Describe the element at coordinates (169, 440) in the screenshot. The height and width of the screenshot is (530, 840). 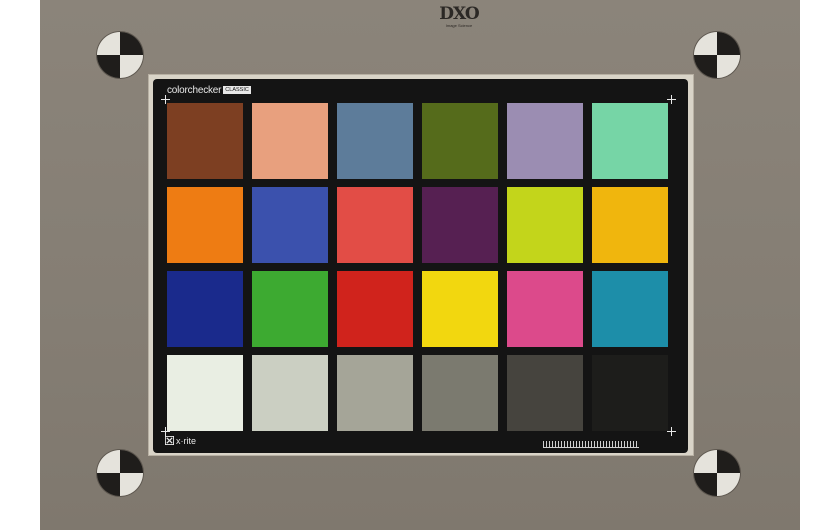
I see `xrite-icon` at that location.